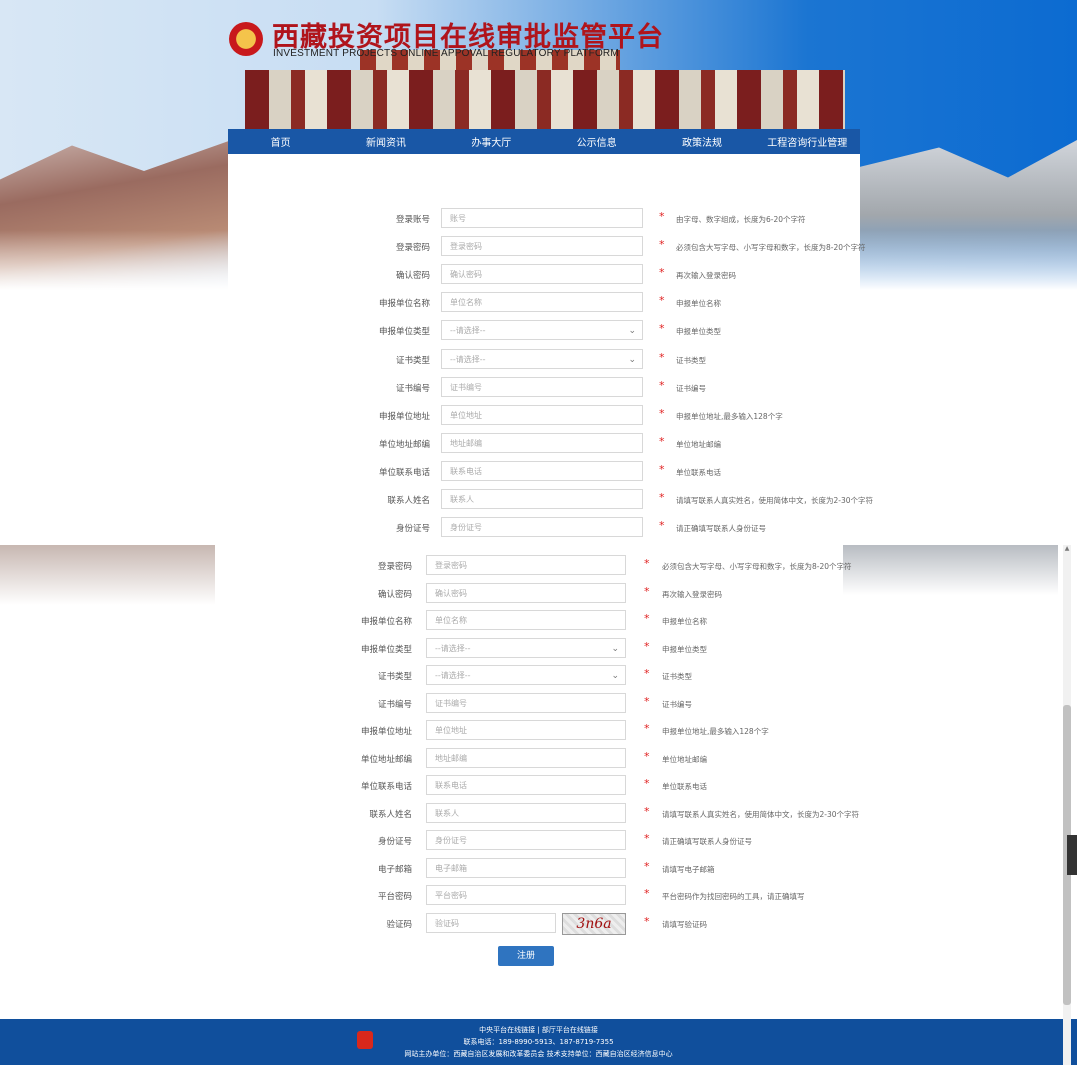 This screenshot has width=1077, height=1065. Describe the element at coordinates (404, 472) in the screenshot. I see `field-label: 单位联系电话` at that location.